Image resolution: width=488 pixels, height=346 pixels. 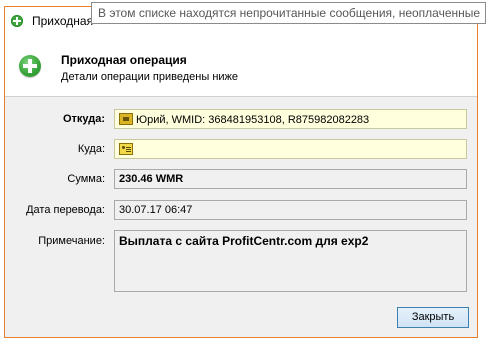 What do you see at coordinates (290, 179) in the screenshot?
I see `amount-field: 230.46 WMR` at bounding box center [290, 179].